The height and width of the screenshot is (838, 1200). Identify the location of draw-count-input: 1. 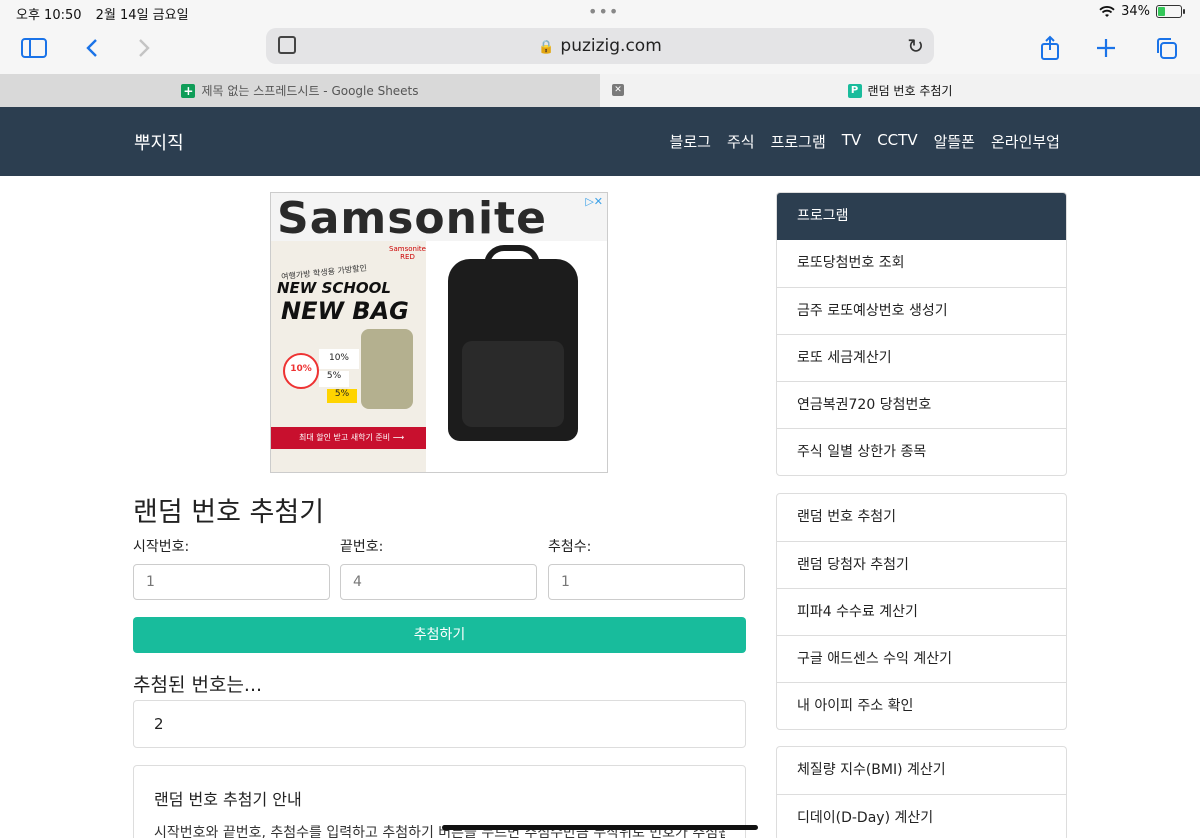
(646, 582).